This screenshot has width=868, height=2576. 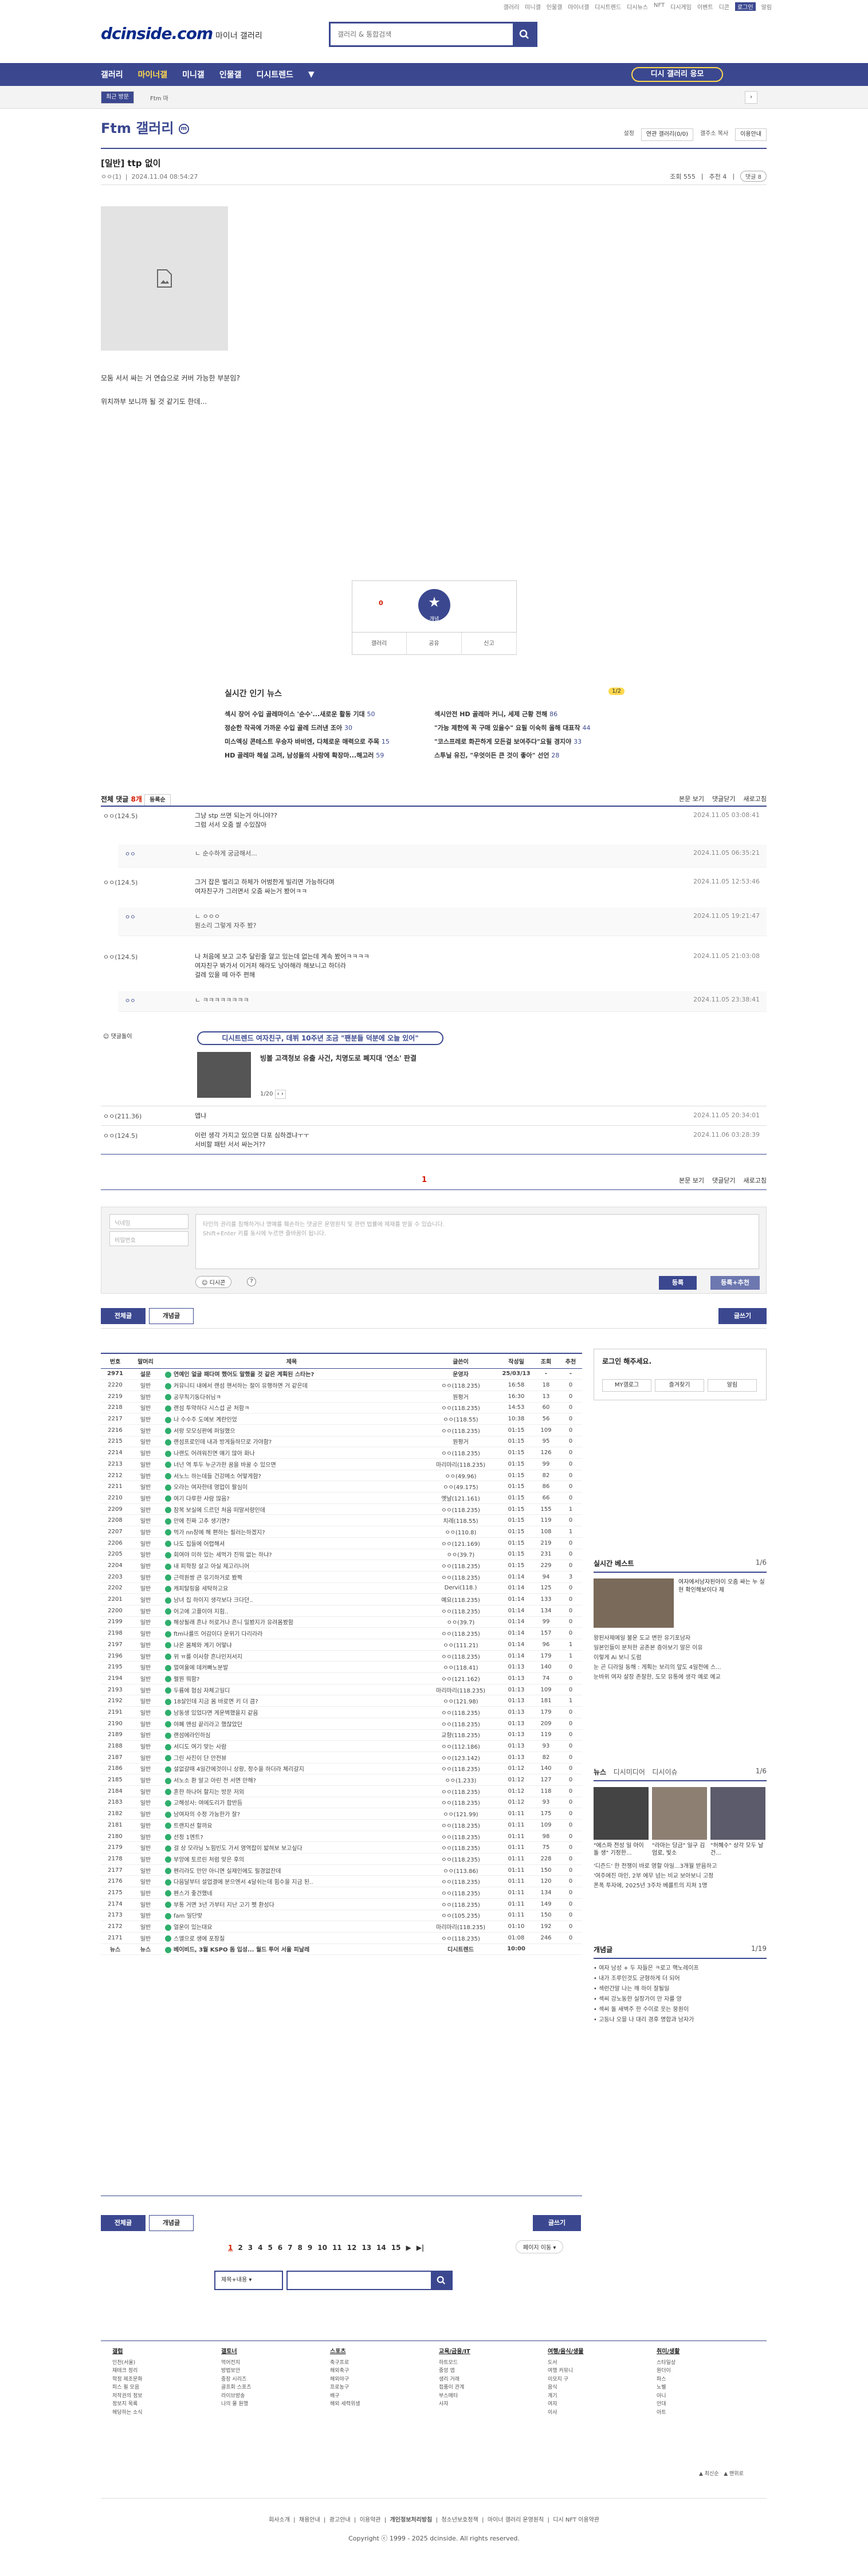 I want to click on cell-title: 설없갈때 4일간에것이니 상황, 정수을 하더라 체리갈지, so click(x=292, y=1769).